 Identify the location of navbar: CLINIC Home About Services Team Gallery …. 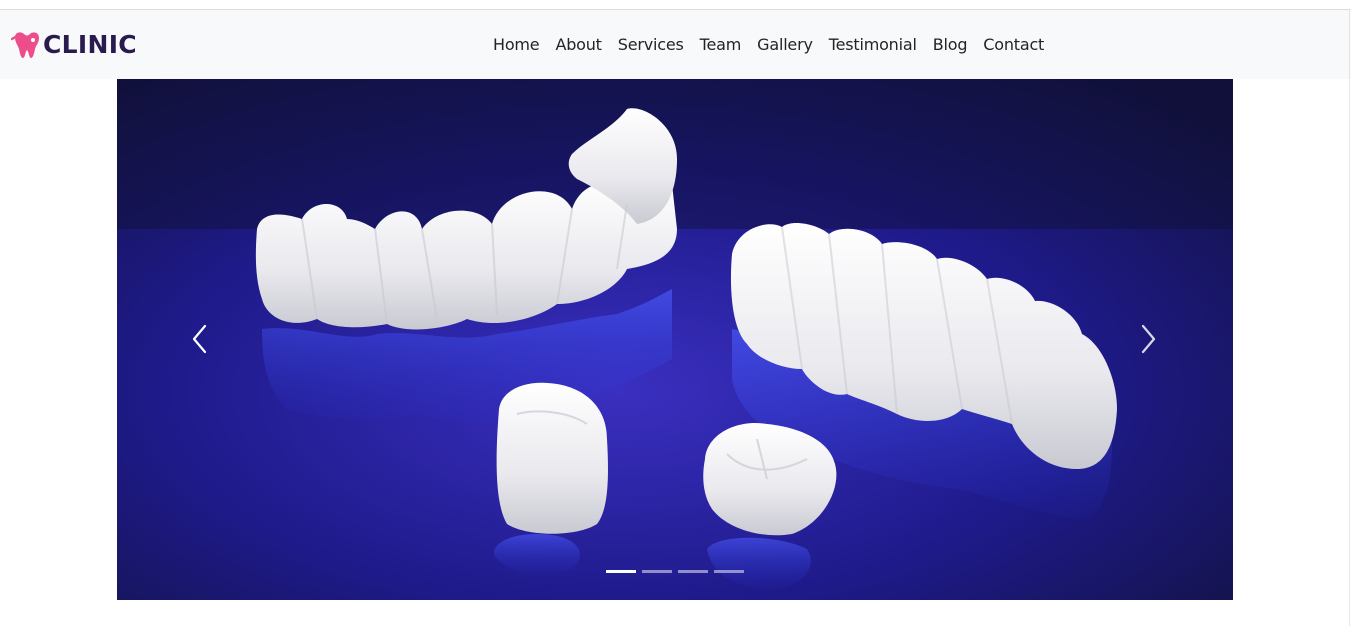
(675, 44).